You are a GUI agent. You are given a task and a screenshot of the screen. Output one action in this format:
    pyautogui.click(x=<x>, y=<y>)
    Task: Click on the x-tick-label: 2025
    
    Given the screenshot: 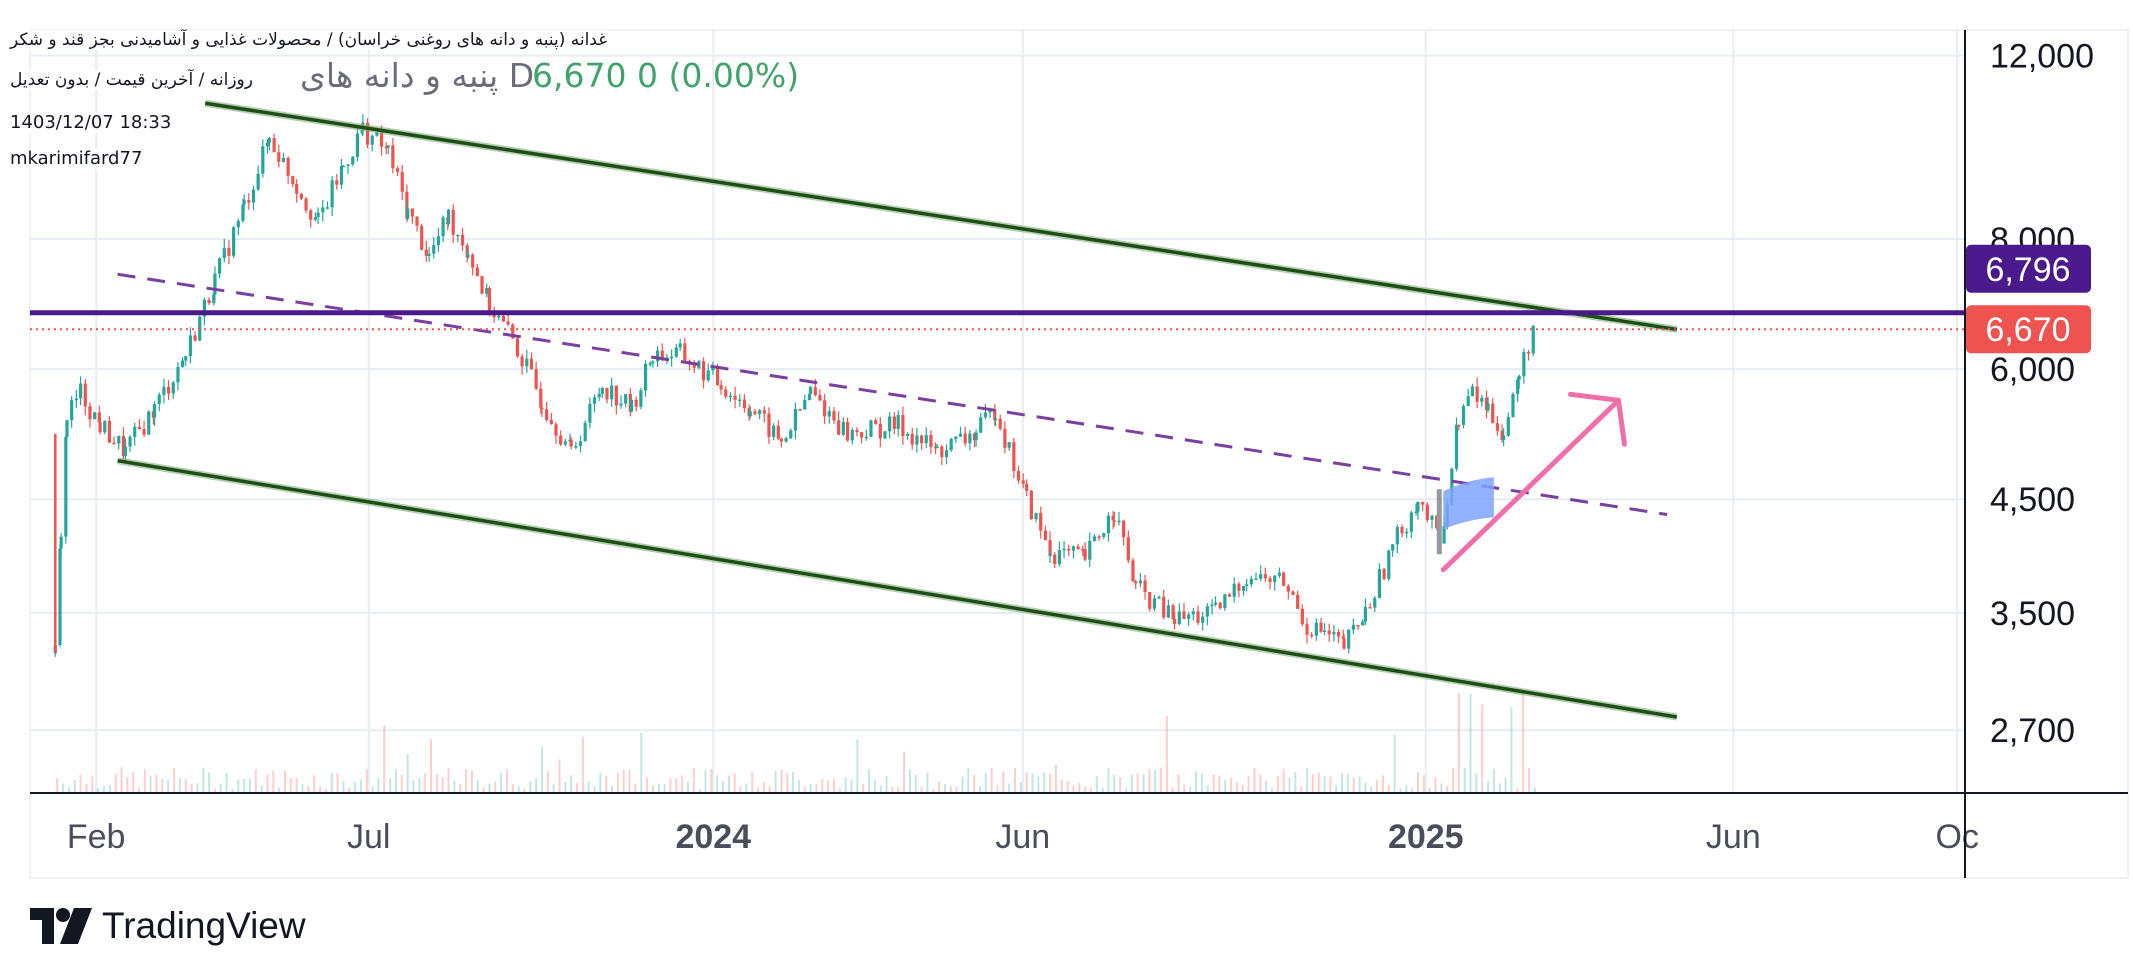 What is the action you would take?
    pyautogui.click(x=1426, y=837)
    